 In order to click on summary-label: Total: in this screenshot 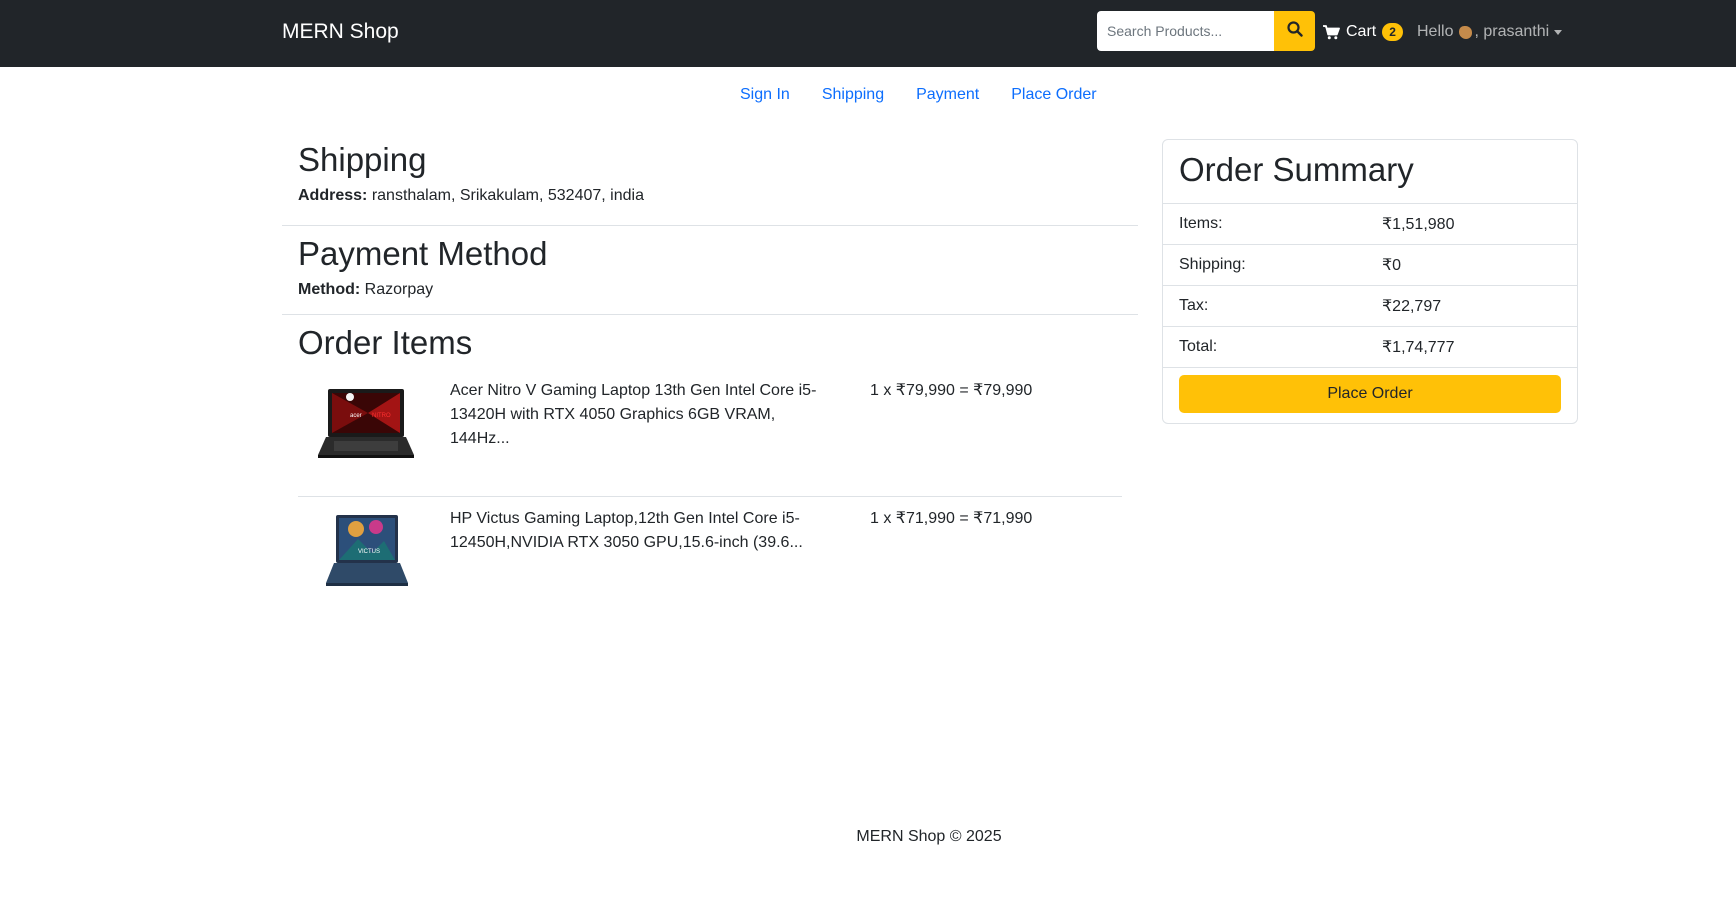, I will do `click(1198, 346)`.